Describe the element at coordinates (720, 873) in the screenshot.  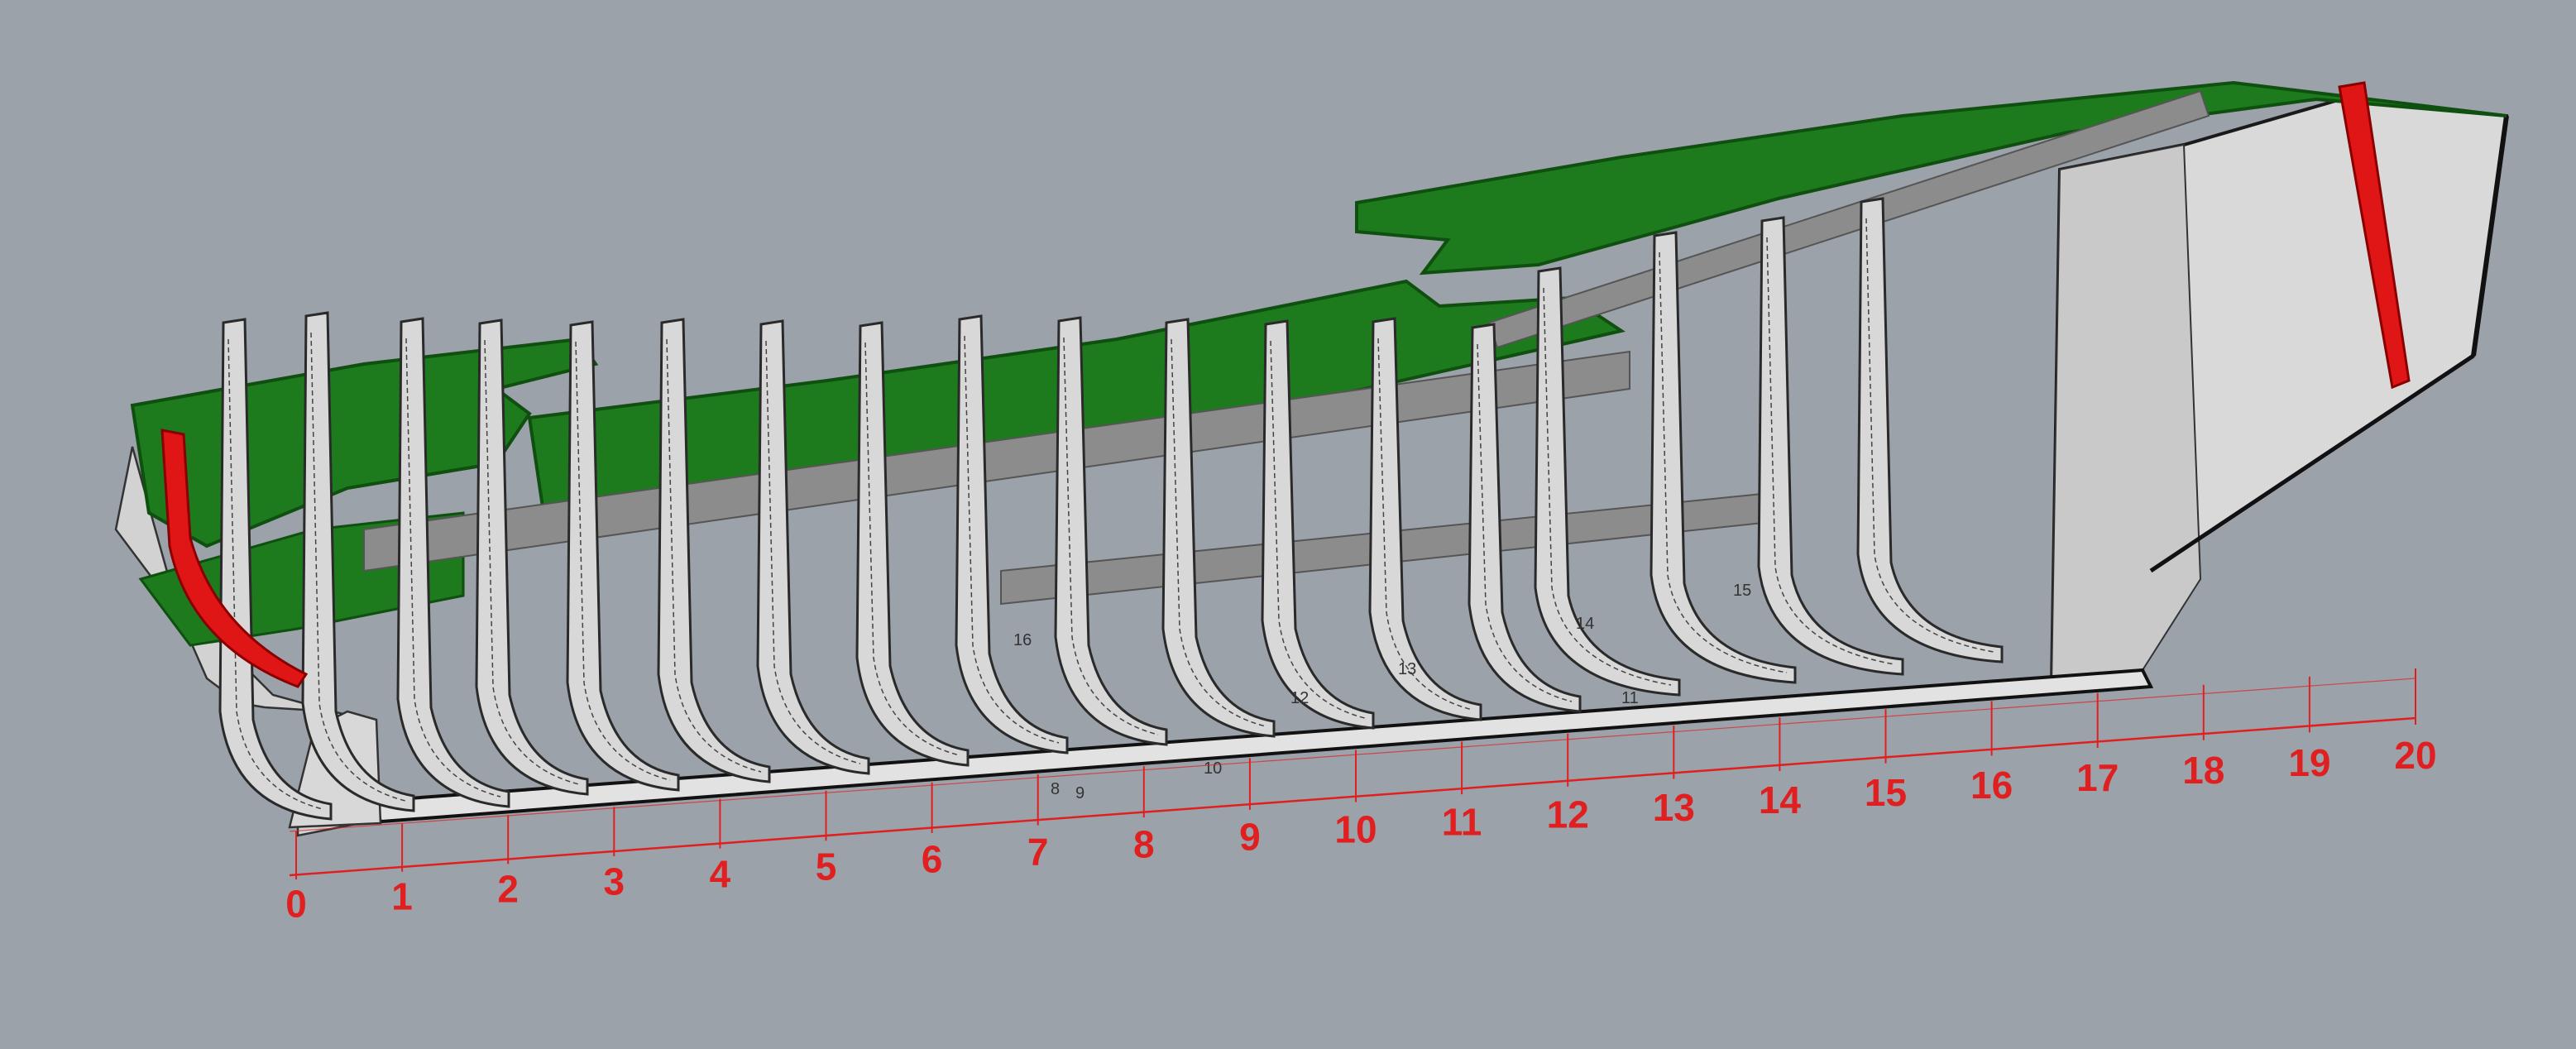
I see `station-label: 4` at that location.